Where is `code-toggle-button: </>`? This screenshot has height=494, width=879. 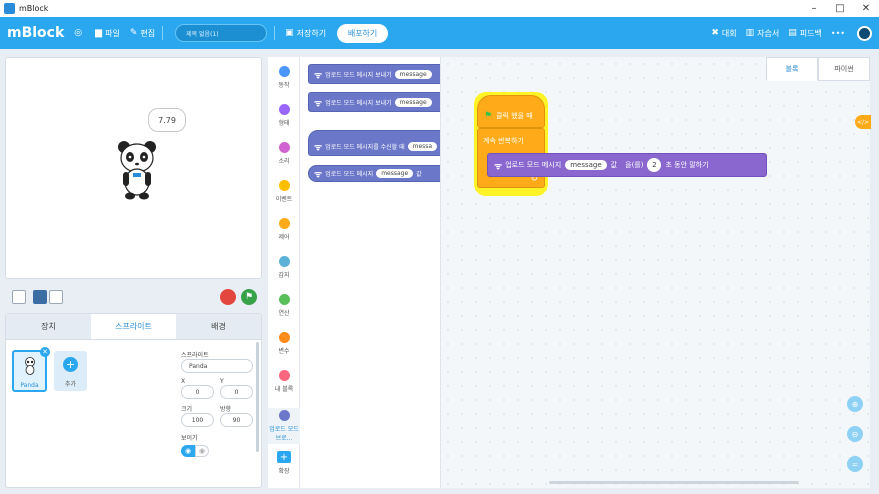
code-toggle-button: </> is located at coordinates (863, 122).